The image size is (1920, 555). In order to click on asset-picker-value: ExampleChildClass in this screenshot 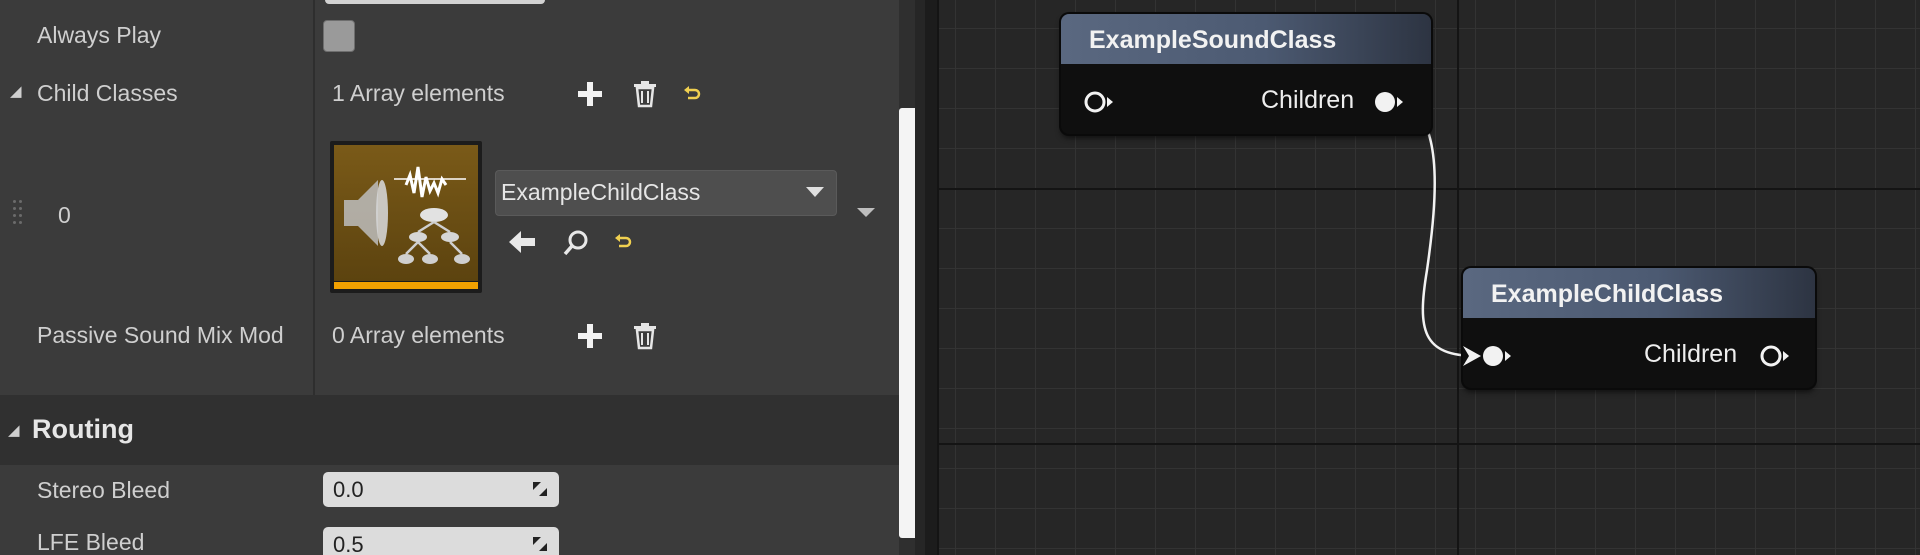, I will do `click(601, 192)`.